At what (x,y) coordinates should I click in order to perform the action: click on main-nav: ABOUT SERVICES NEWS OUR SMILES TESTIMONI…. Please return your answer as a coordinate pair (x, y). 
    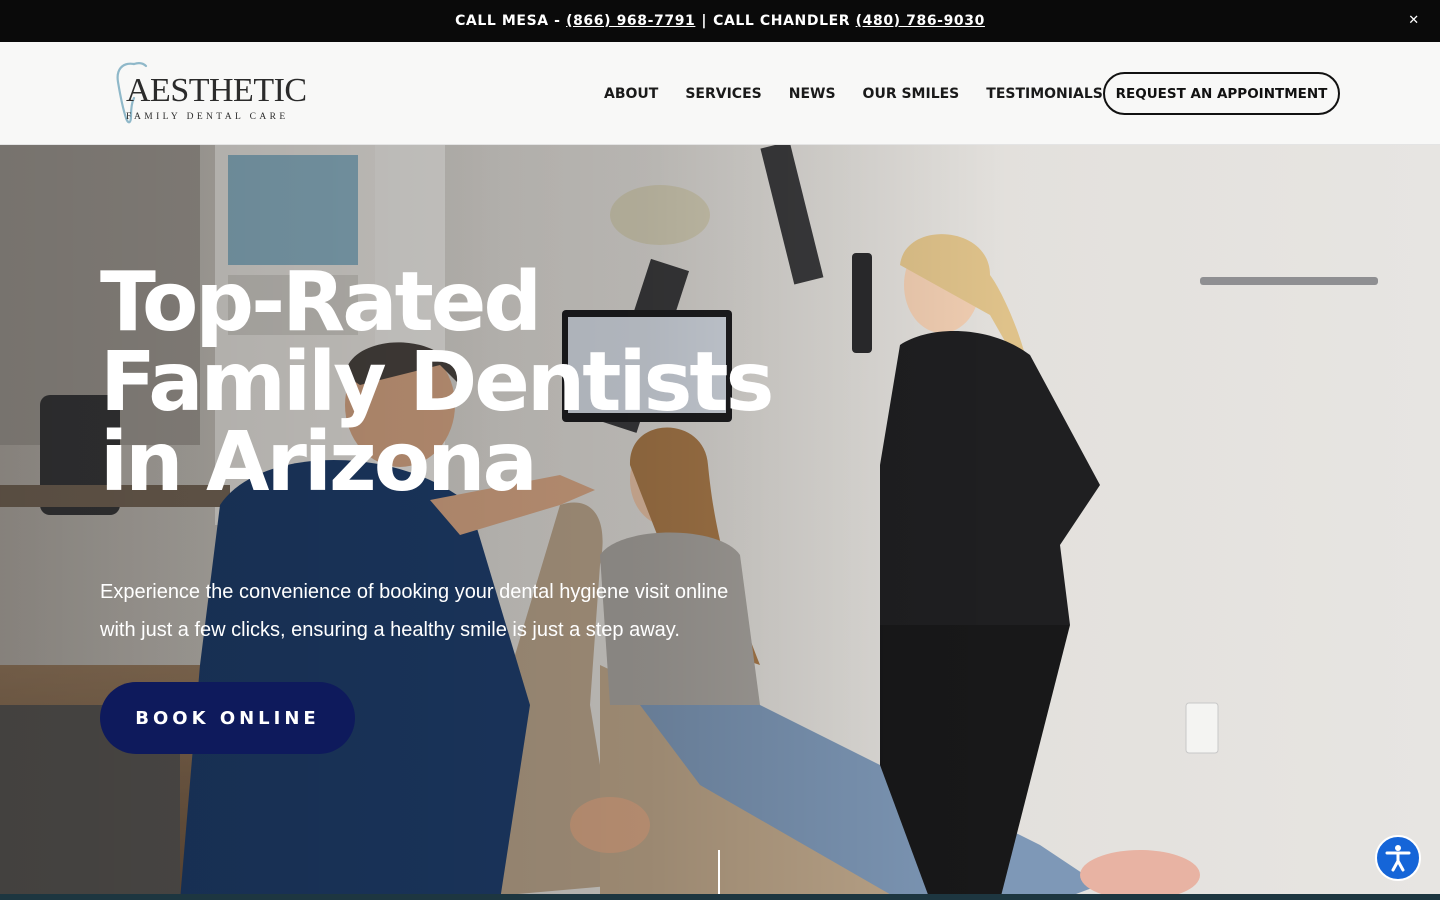
    Looking at the image, I should click on (853, 93).